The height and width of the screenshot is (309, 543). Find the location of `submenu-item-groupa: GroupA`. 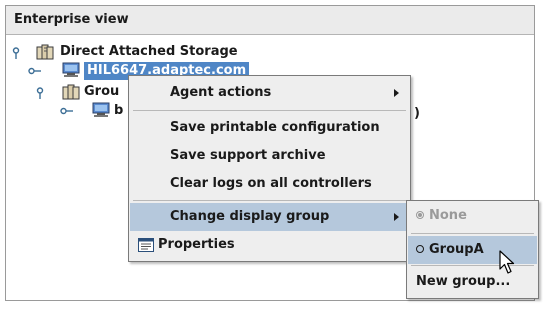

submenu-item-groupa: GroupA is located at coordinates (472, 250).